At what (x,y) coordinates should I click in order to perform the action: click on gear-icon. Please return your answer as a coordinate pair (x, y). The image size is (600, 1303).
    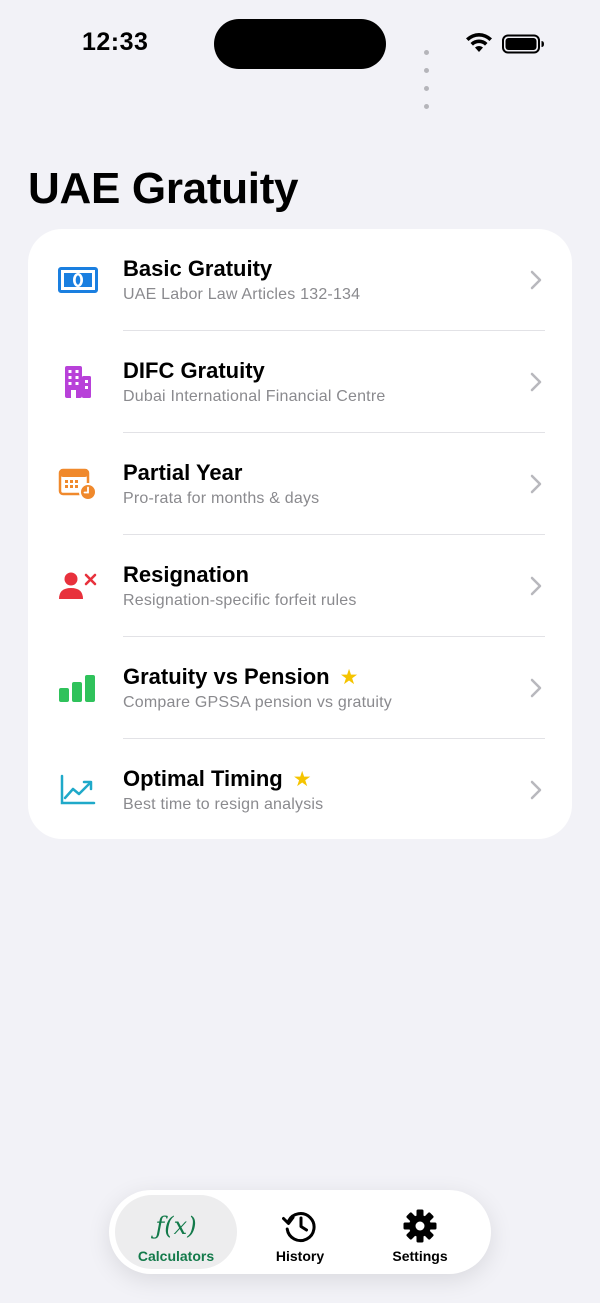
    Looking at the image, I should click on (420, 1226).